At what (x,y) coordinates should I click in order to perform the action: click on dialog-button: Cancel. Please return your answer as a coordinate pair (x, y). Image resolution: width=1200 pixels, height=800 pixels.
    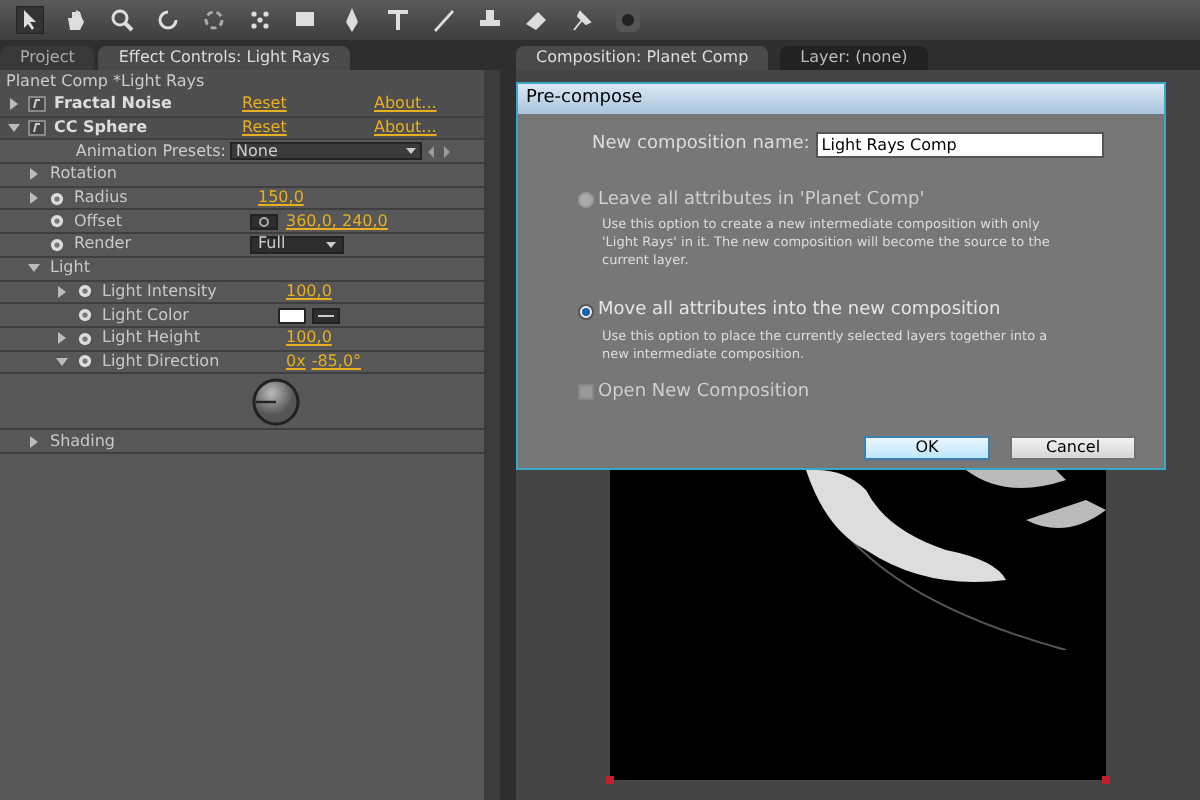
    Looking at the image, I should click on (1073, 448).